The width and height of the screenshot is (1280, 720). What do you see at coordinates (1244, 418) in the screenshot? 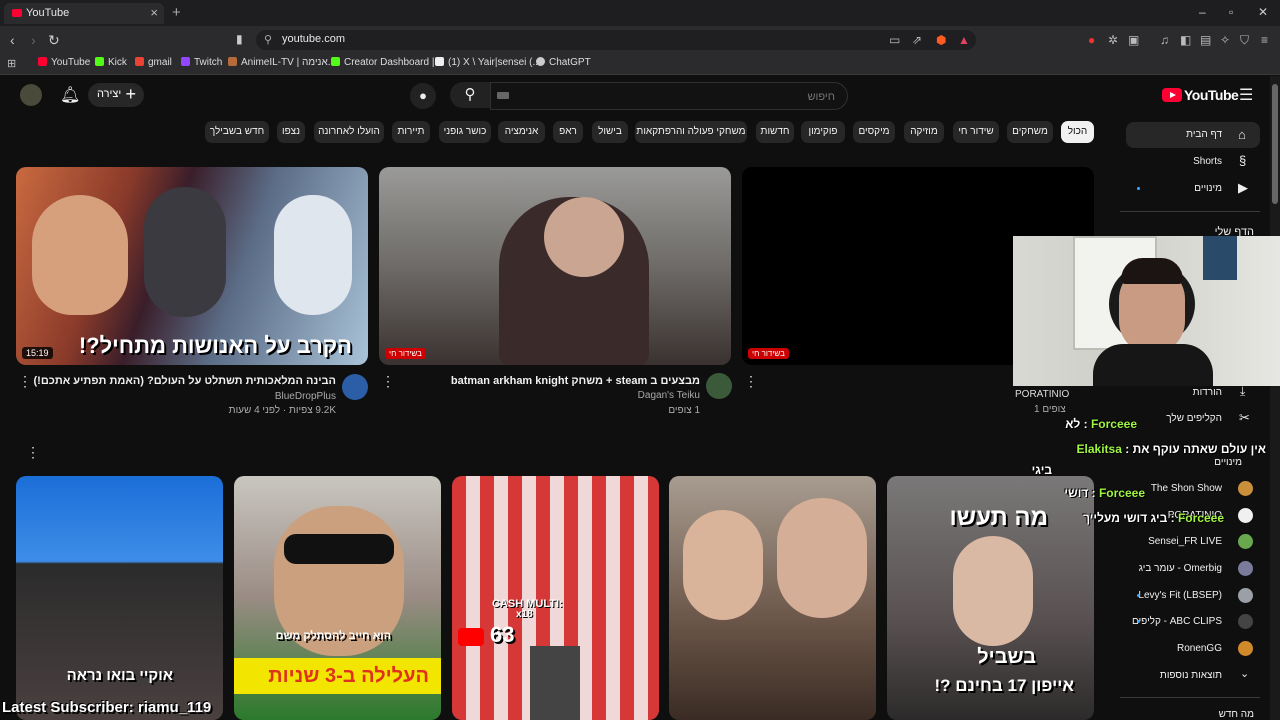
I see `clips-scissors-icon: ✂` at bounding box center [1244, 418].